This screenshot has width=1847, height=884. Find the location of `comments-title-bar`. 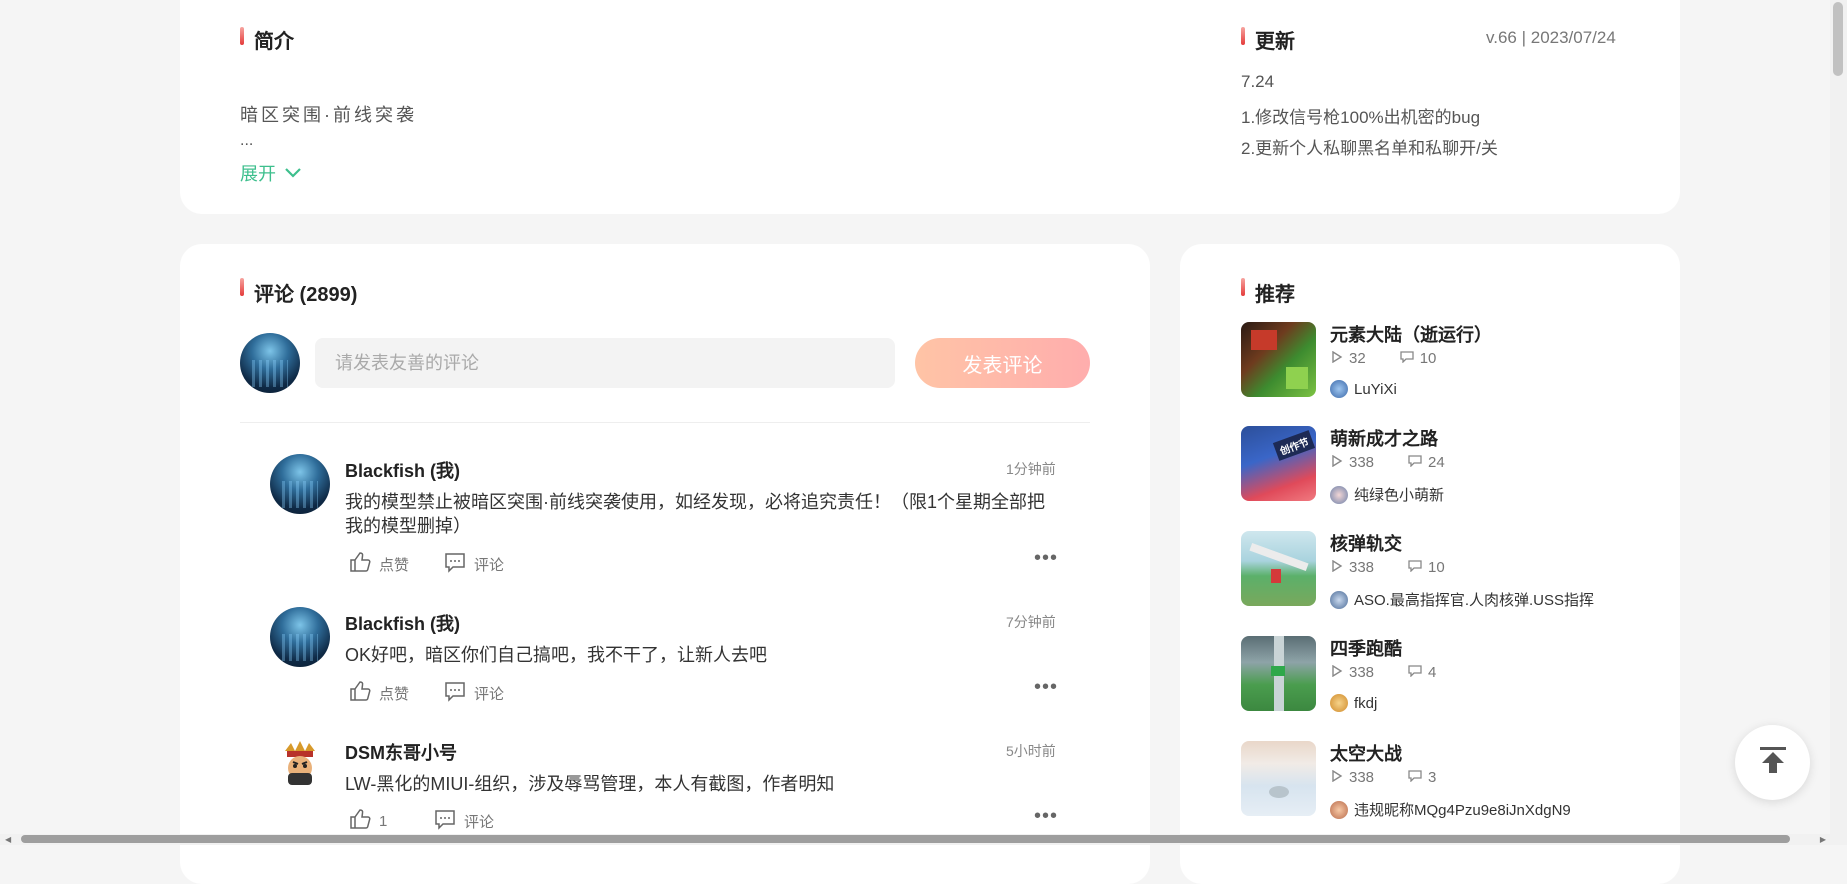

comments-title-bar is located at coordinates (242, 287).